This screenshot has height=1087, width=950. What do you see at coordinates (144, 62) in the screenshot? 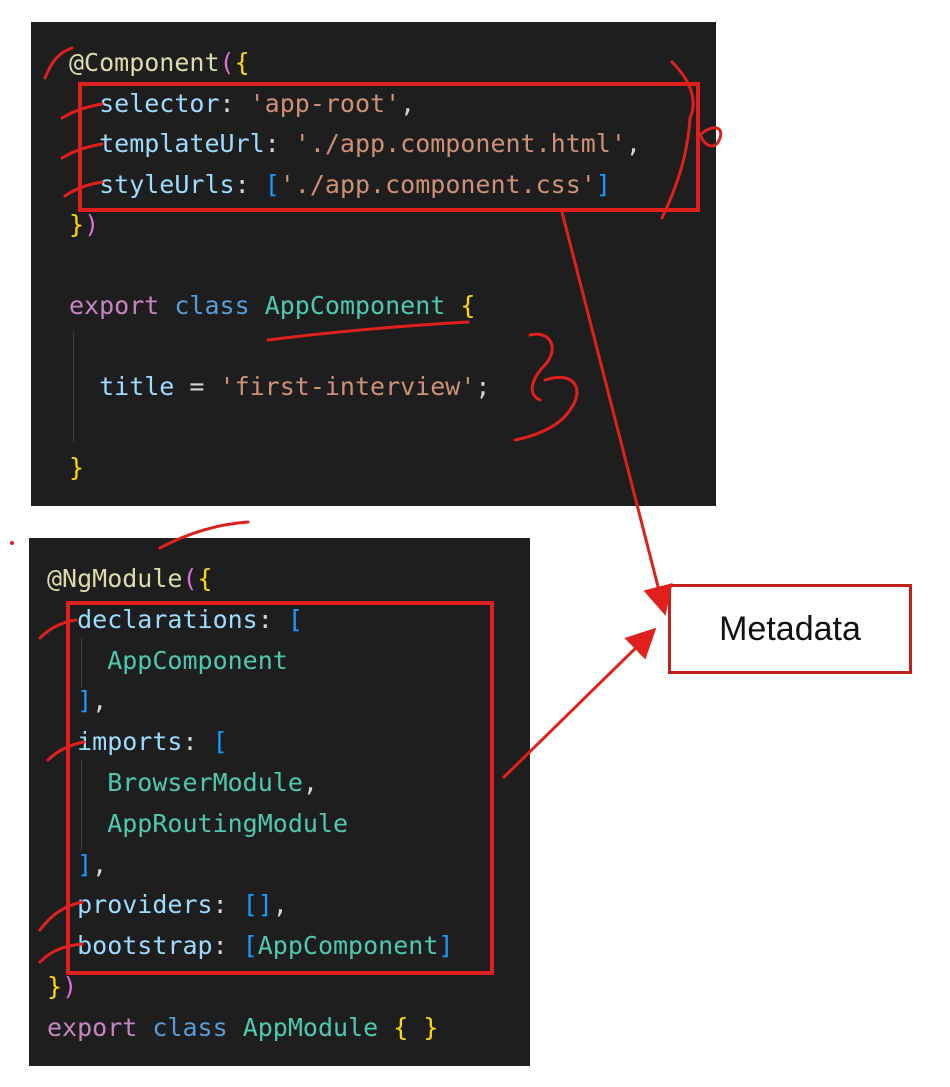
I see `code-token: @Component` at bounding box center [144, 62].